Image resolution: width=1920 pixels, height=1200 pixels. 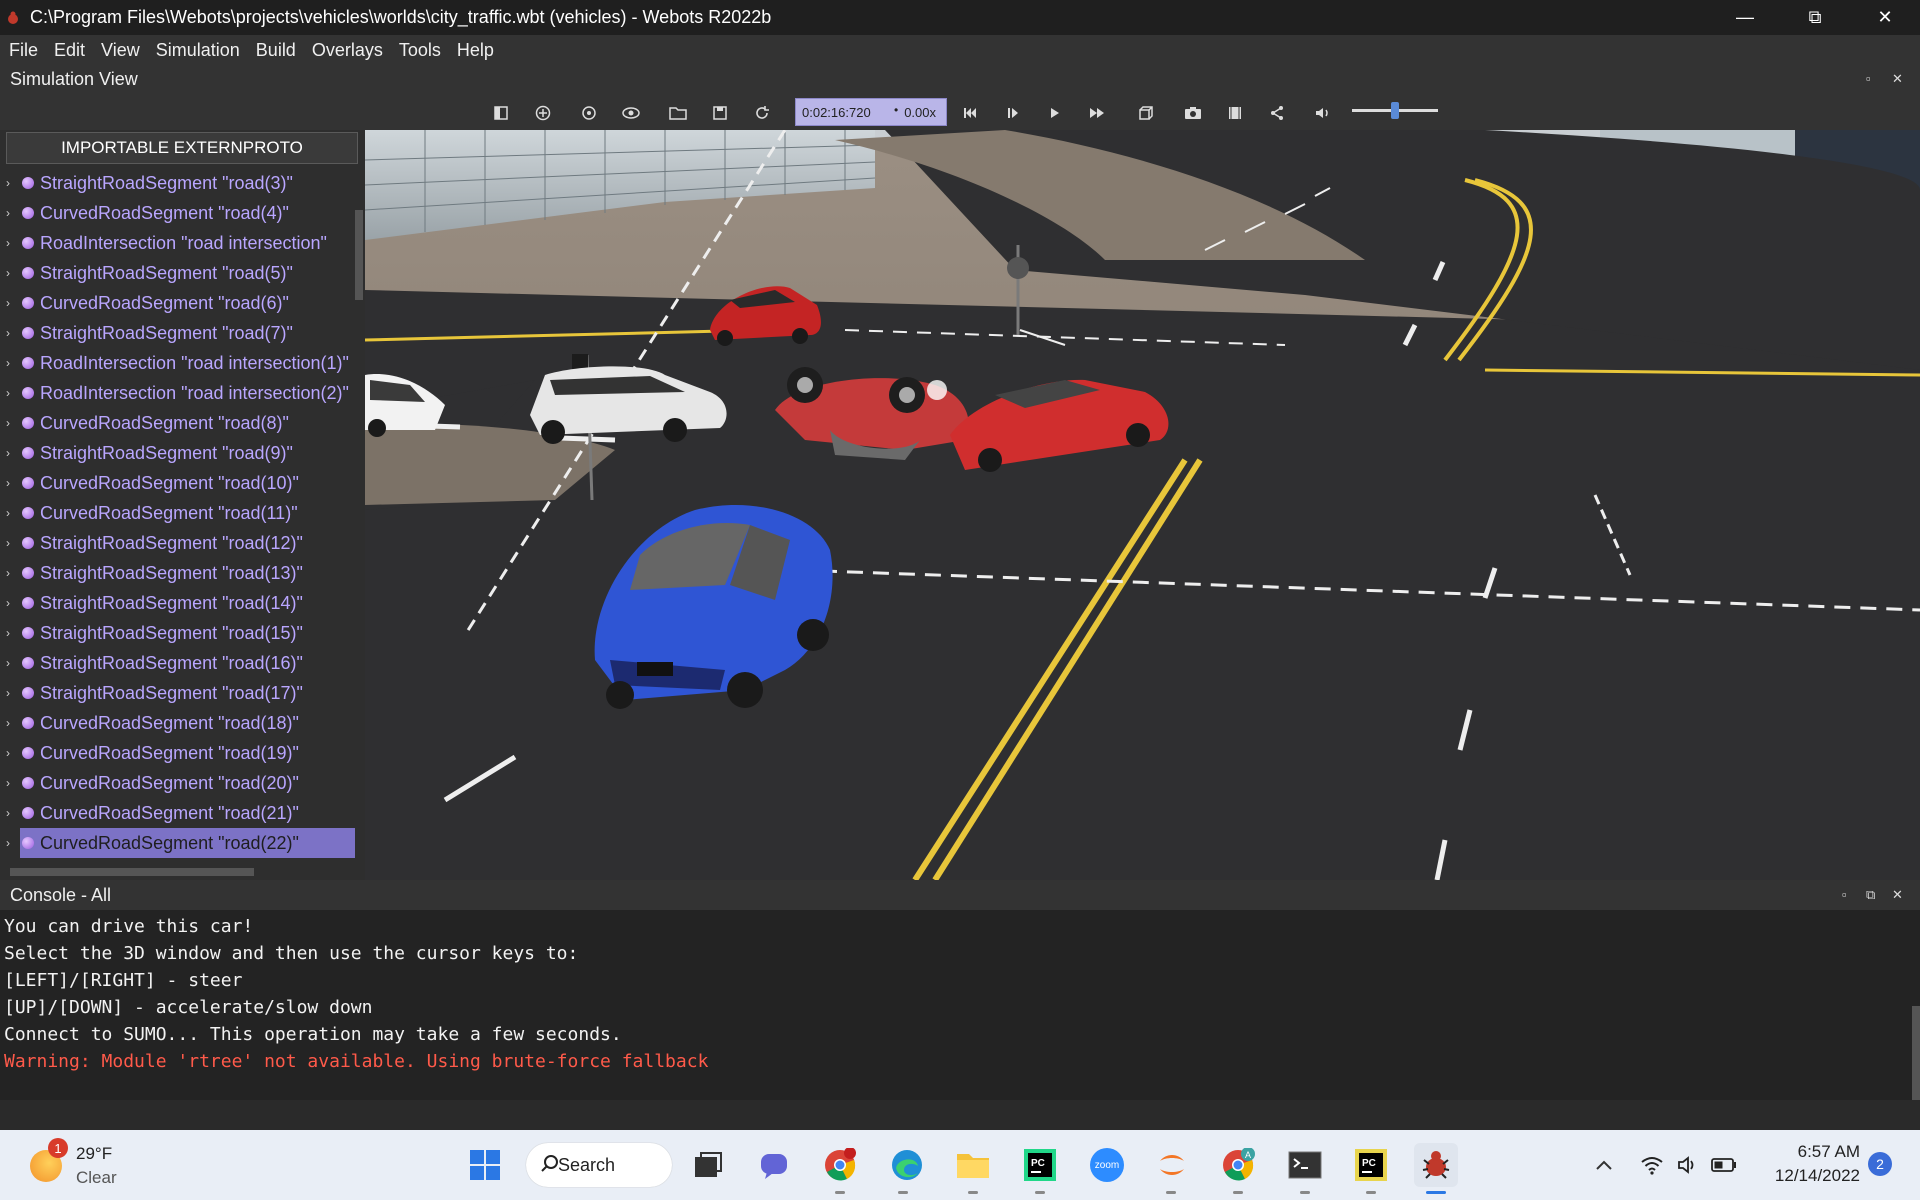 I want to click on chrome-profile-button: A, so click(x=1238, y=1165).